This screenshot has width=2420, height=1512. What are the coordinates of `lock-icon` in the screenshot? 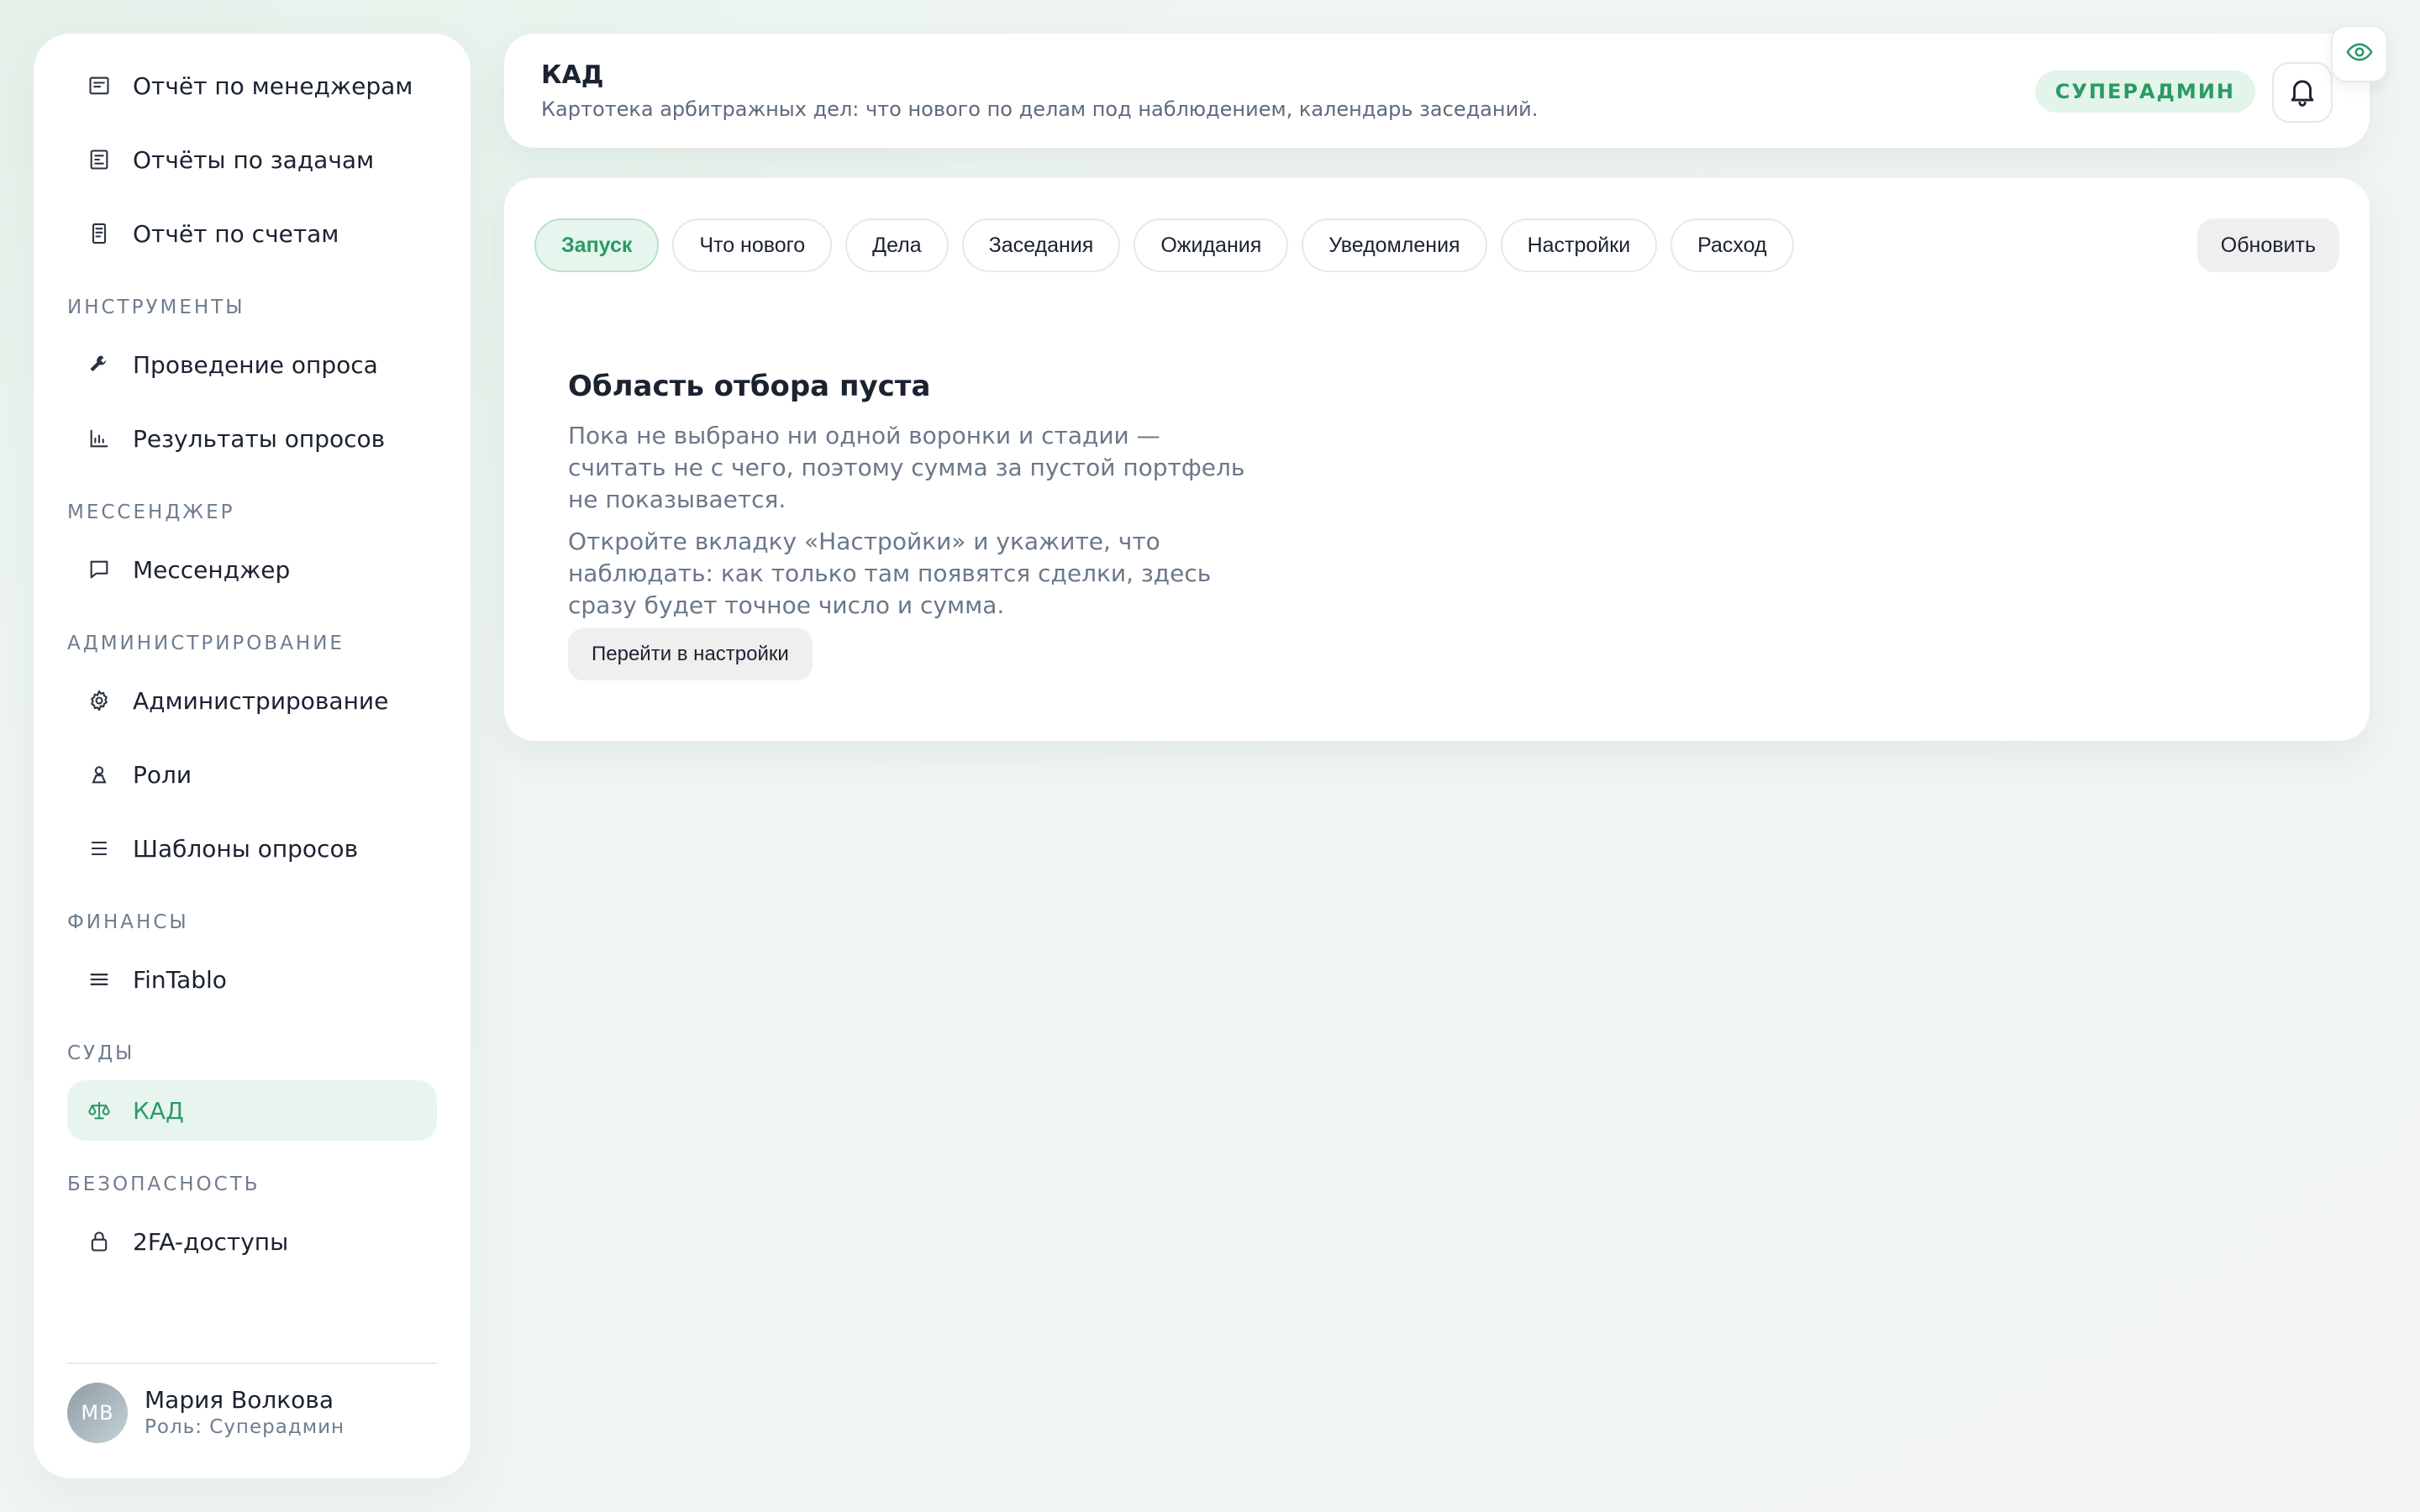 It's located at (99, 1241).